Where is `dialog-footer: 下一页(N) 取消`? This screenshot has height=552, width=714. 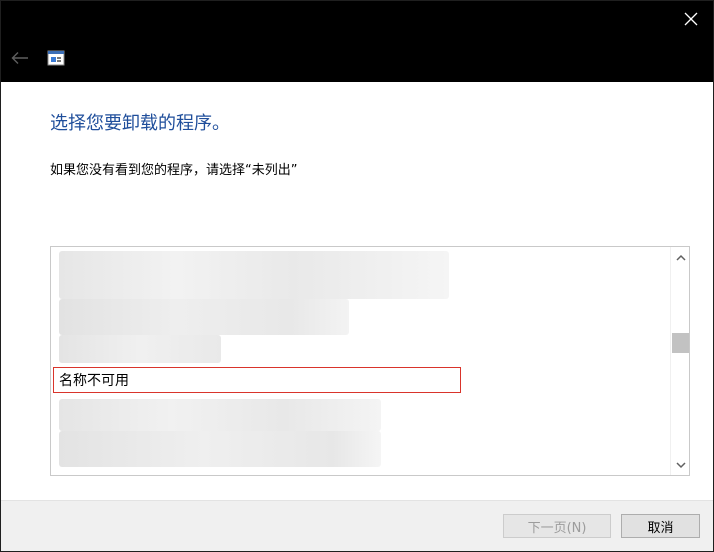
dialog-footer: 下一页(N) 取消 is located at coordinates (357, 525).